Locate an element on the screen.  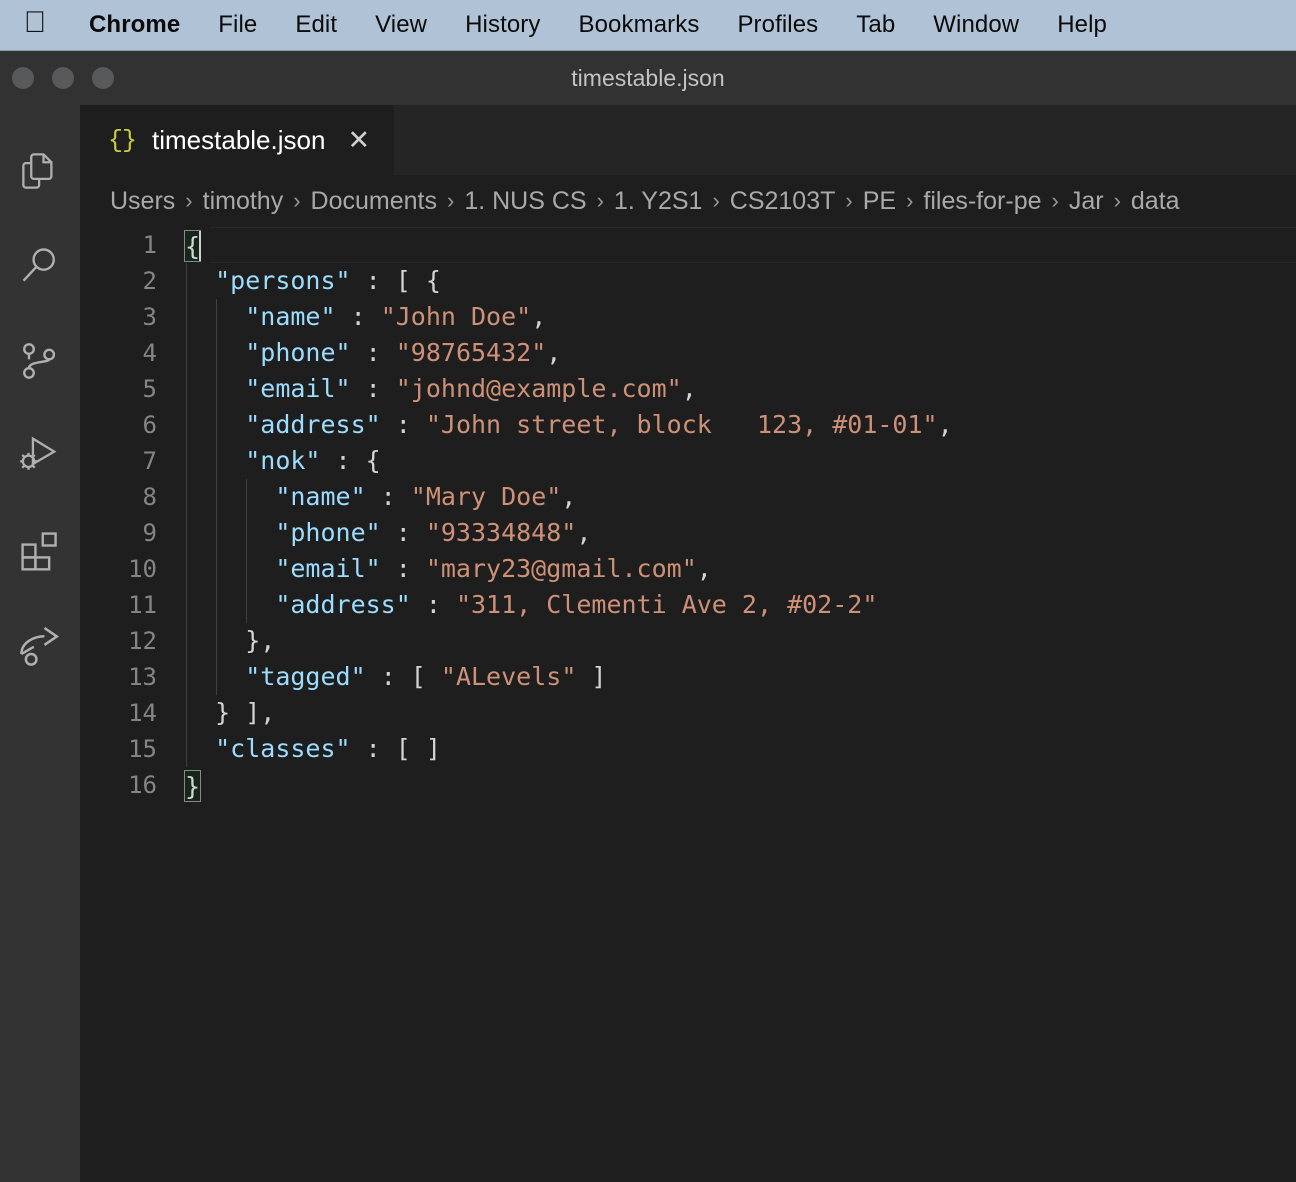
activity-item-search is located at coordinates (40, 265).